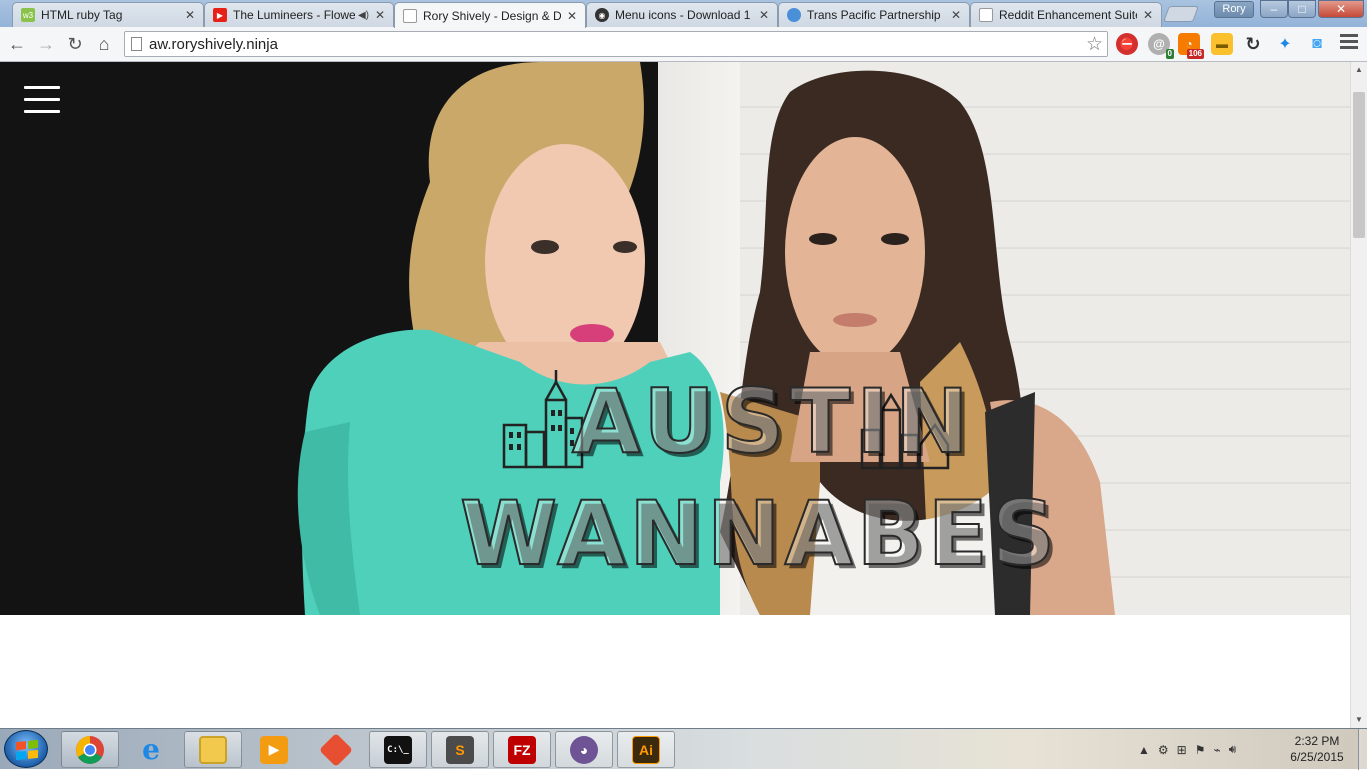 The image size is (1367, 770). I want to click on media-player-icon: ▶, so click(274, 749).